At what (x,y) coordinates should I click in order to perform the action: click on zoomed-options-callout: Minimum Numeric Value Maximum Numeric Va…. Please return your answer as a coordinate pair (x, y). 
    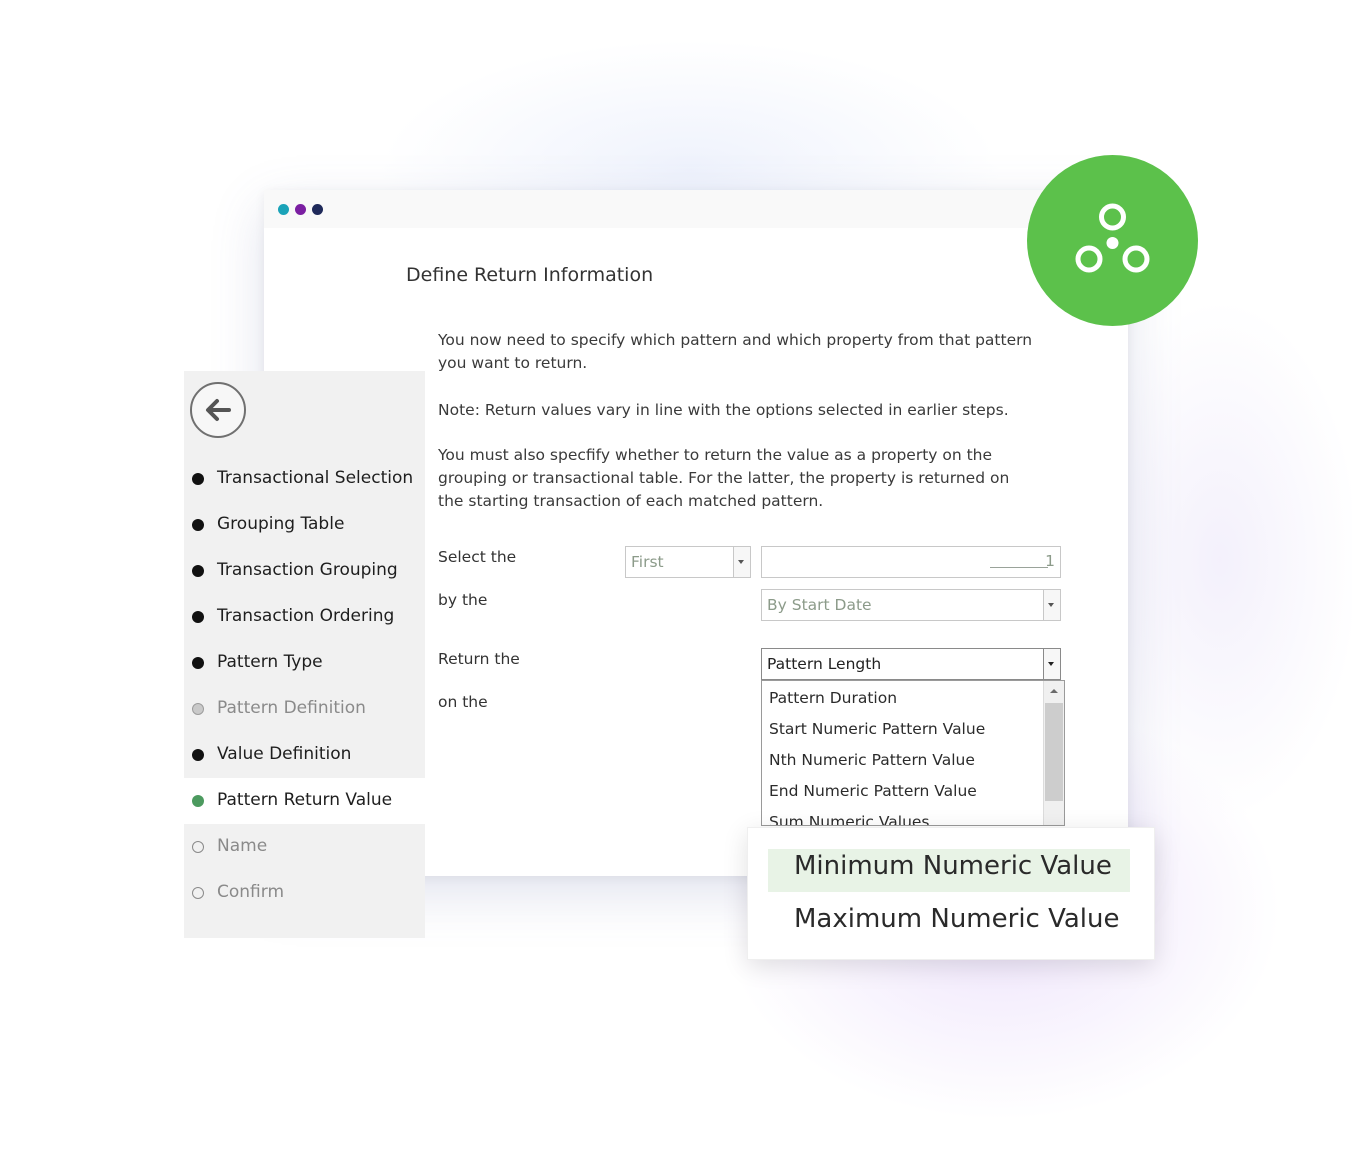
    Looking at the image, I should click on (951, 893).